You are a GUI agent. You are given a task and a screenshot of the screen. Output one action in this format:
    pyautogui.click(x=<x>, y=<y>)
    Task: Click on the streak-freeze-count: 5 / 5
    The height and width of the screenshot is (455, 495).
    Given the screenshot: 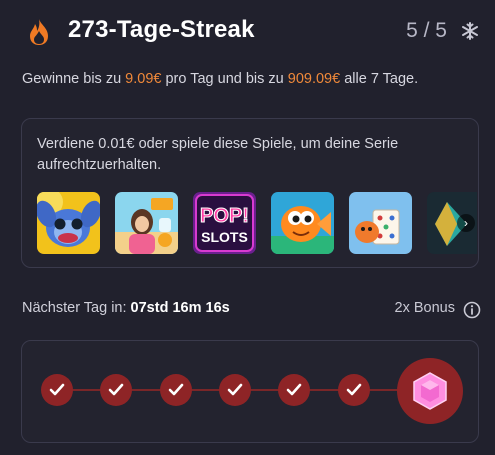 What is the action you would take?
    pyautogui.click(x=426, y=30)
    